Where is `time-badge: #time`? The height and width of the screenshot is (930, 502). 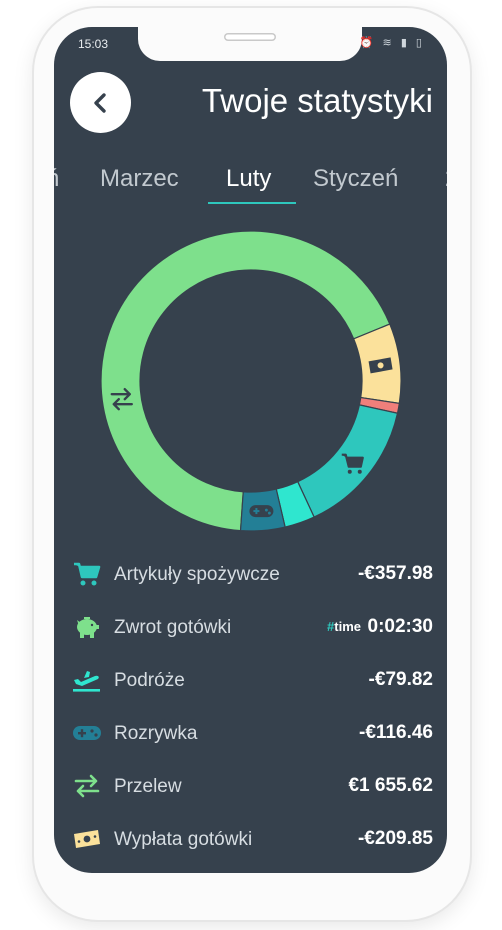 time-badge: #time is located at coordinates (344, 626).